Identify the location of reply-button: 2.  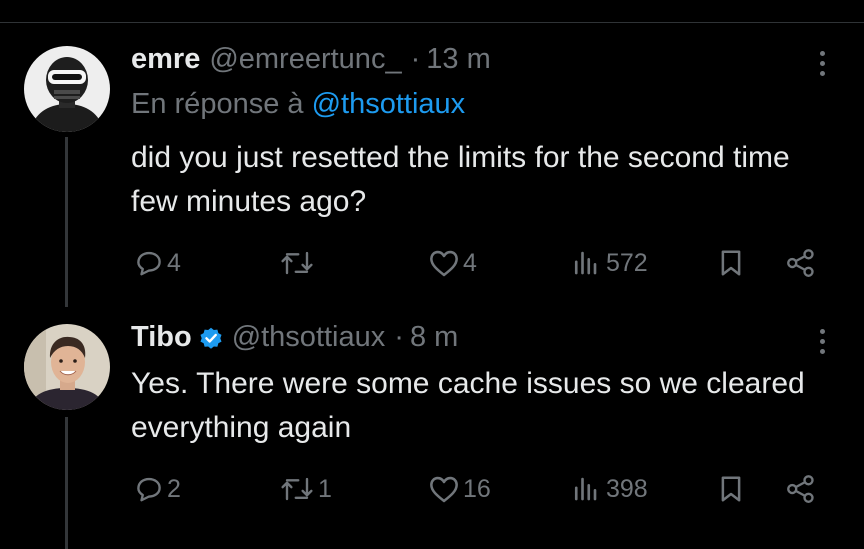
(157, 489).